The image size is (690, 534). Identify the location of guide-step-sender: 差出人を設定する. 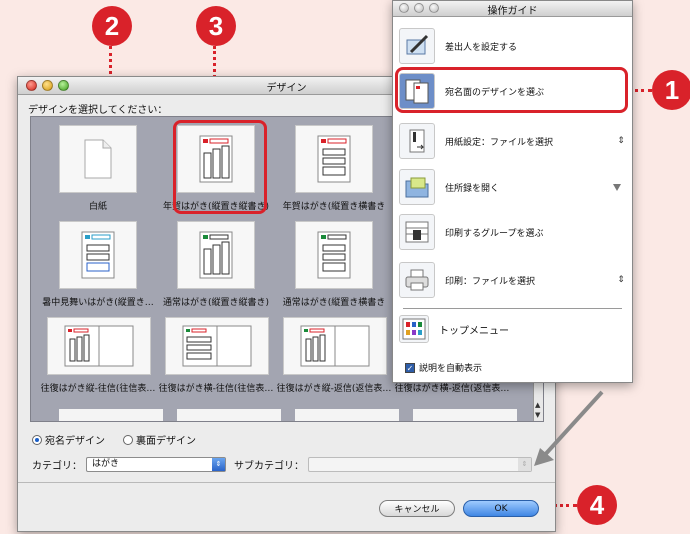
(513, 46).